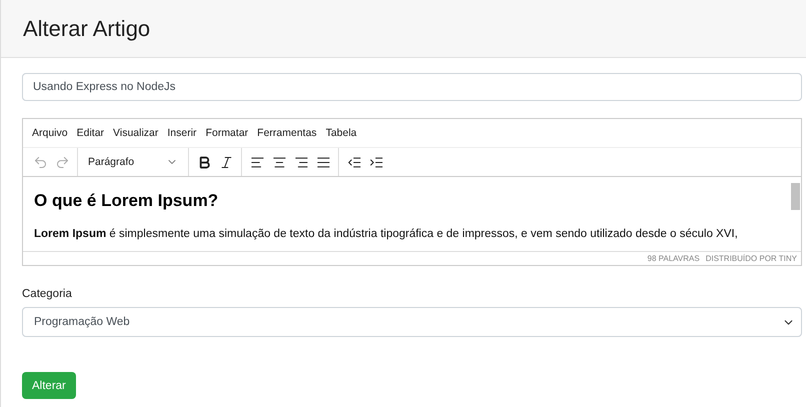 Image resolution: width=806 pixels, height=407 pixels. What do you see at coordinates (182, 133) in the screenshot?
I see `menu-item: Inserir` at bounding box center [182, 133].